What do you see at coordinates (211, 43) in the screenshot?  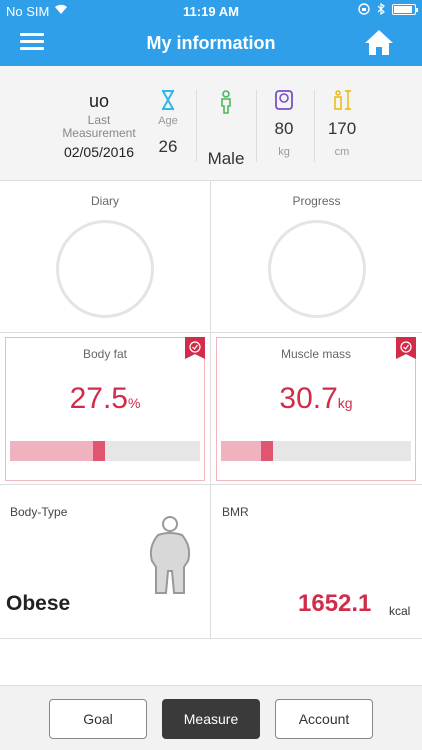 I see `page-title: My information` at bounding box center [211, 43].